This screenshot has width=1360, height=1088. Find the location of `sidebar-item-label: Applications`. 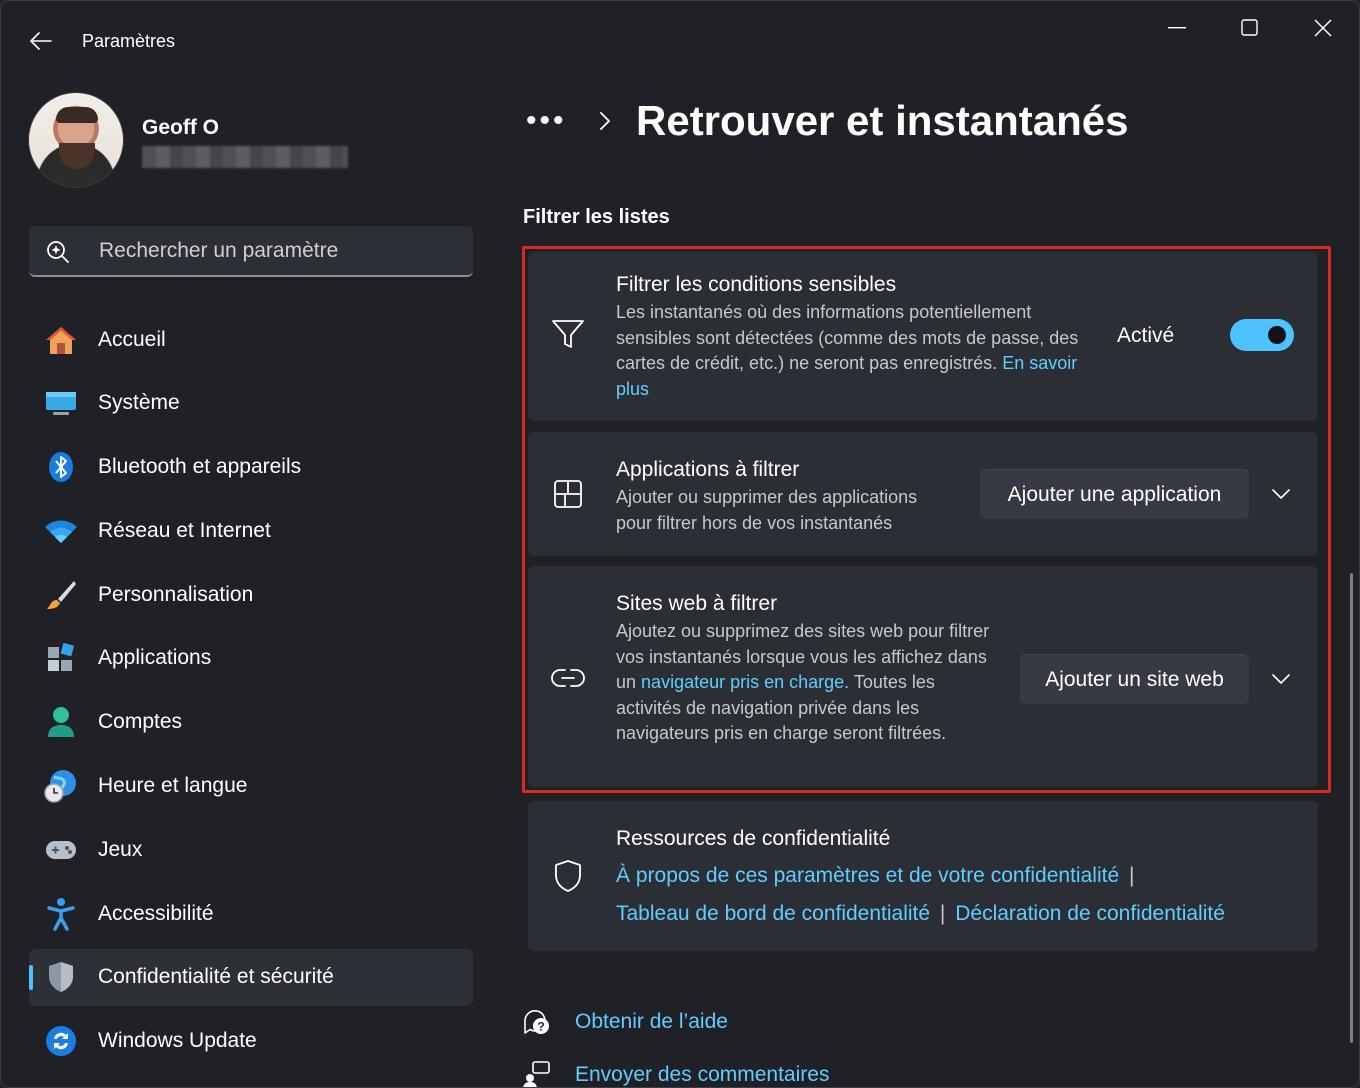

sidebar-item-label: Applications is located at coordinates (155, 658).